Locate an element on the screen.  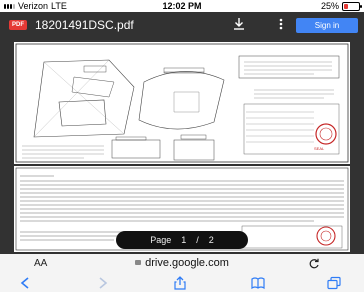
pdf-file-icon: PDF is located at coordinates (18, 25).